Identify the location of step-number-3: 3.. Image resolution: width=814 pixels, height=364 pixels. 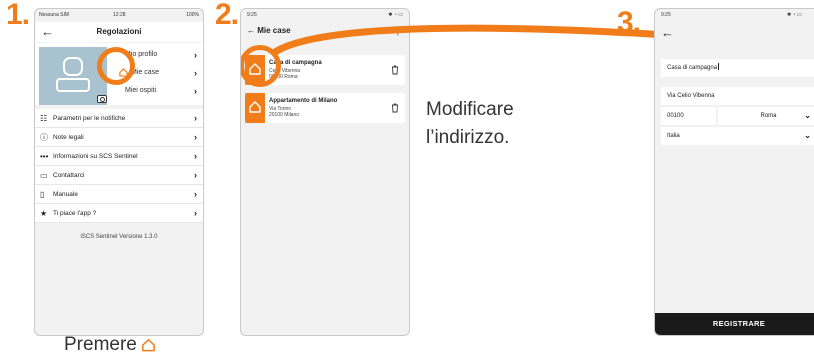
(629, 22).